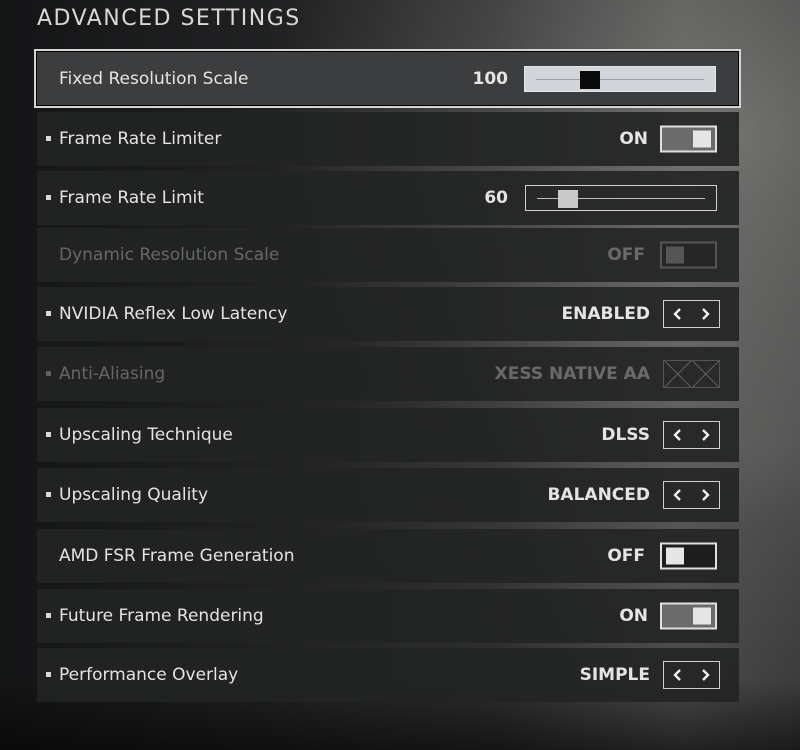 This screenshot has width=800, height=750. I want to click on setting-value: 60, so click(496, 198).